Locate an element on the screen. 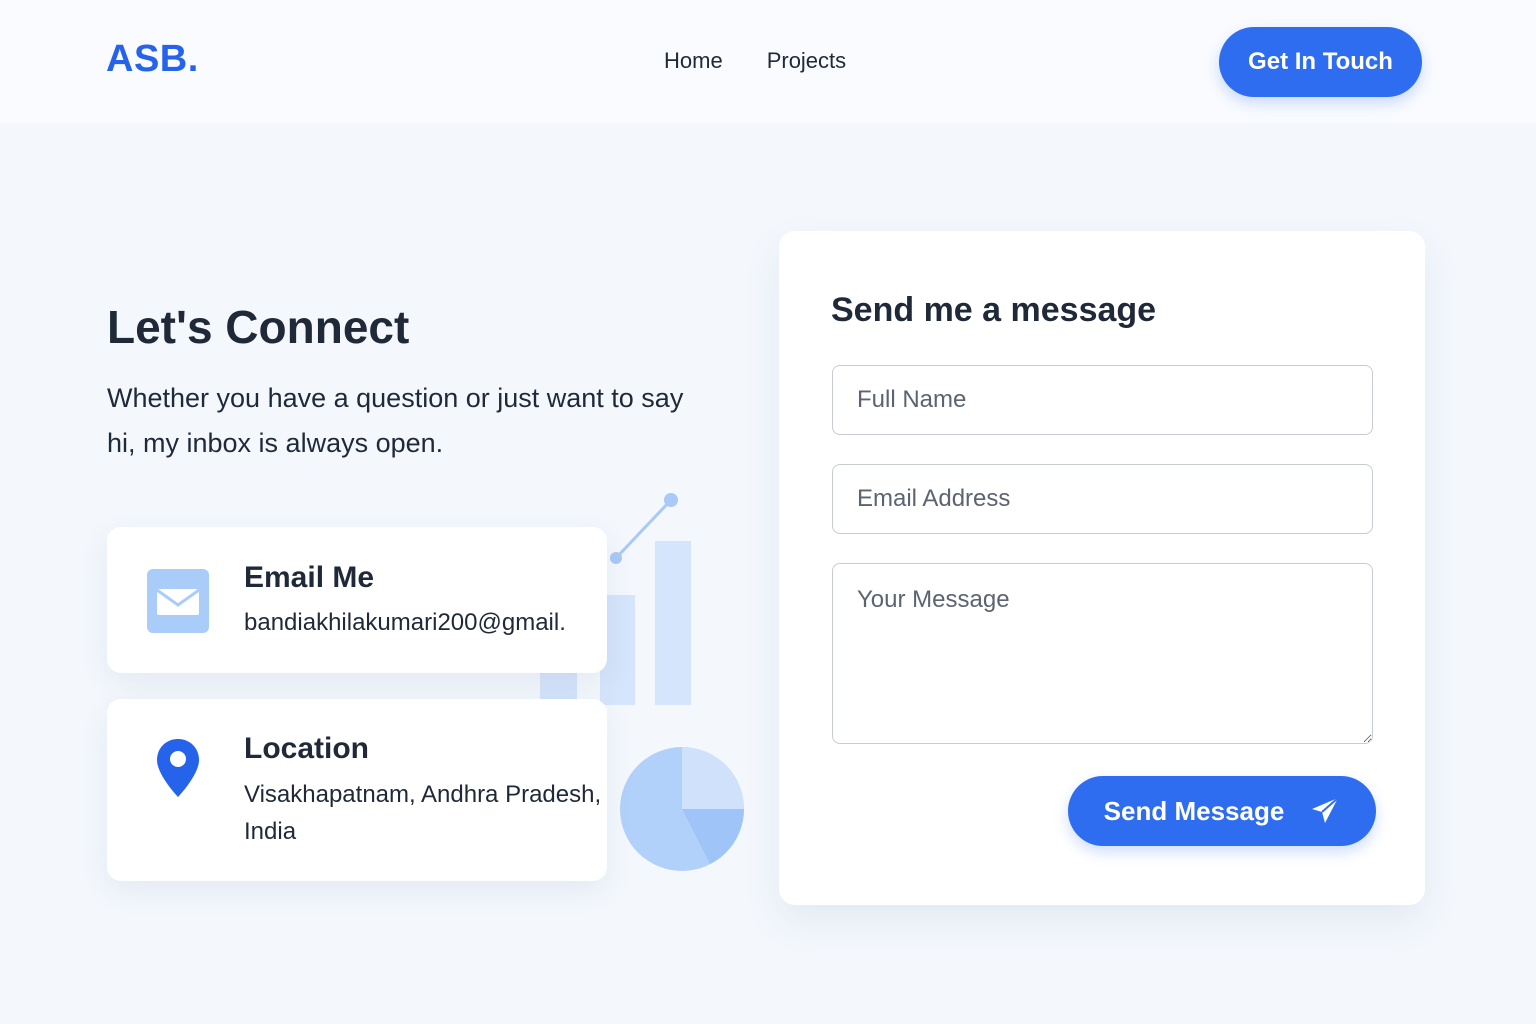  location-value: Visakhapatnam, Andhra Pradesh, India is located at coordinates (423, 813).